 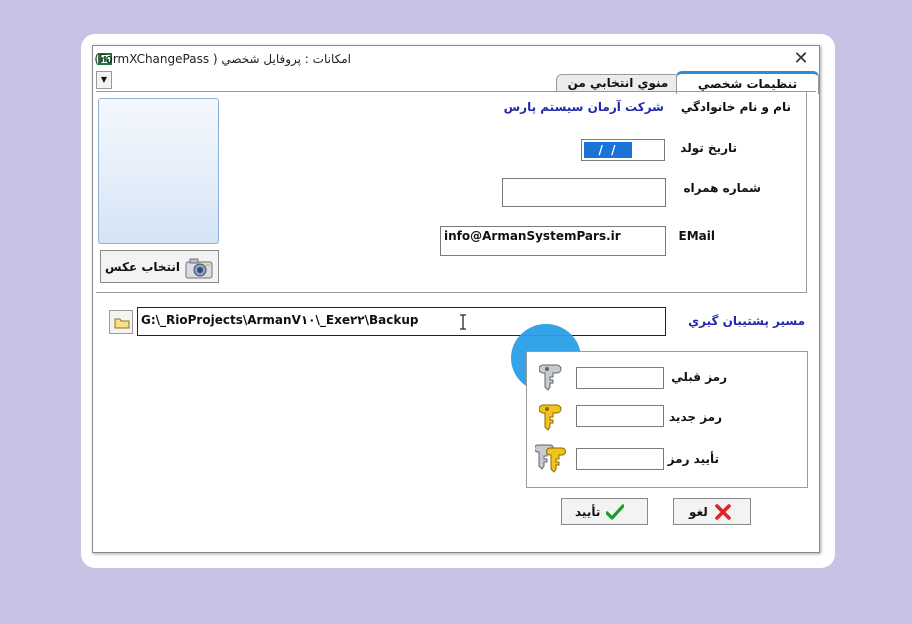 I want to click on birthdate-field: / /, so click(x=623, y=150).